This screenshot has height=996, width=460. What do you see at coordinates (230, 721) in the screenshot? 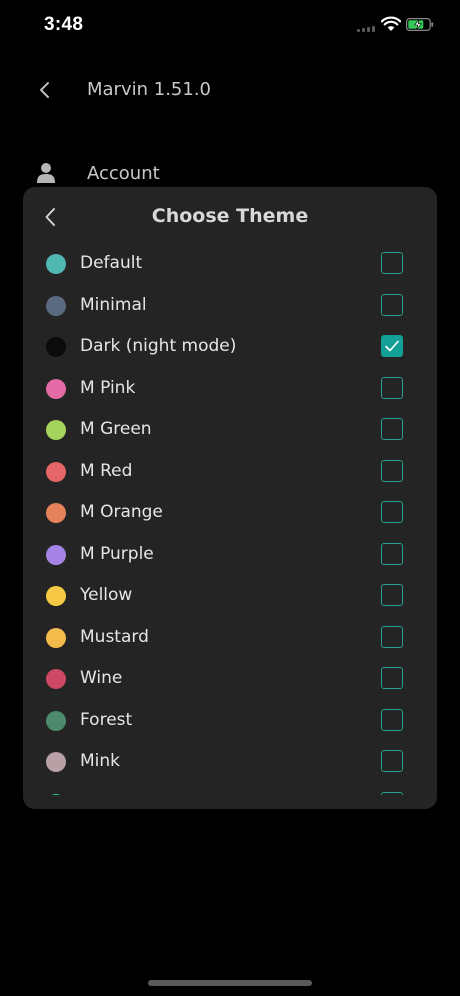
I see `theme-option: Forest` at bounding box center [230, 721].